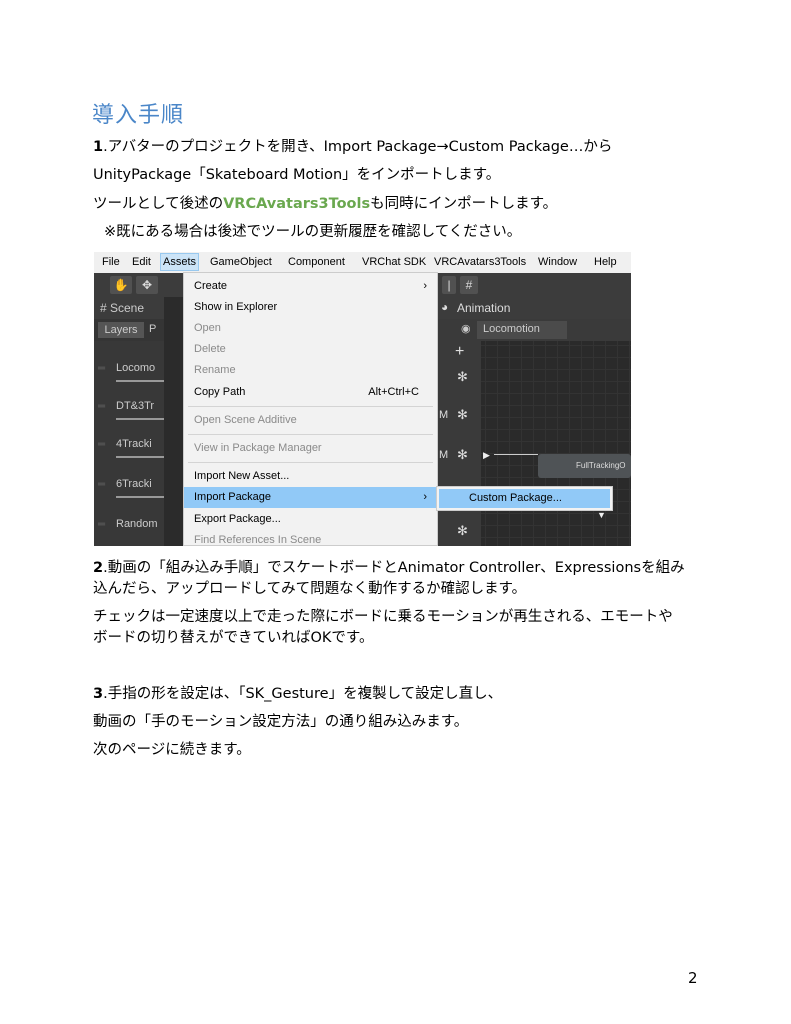  I want to click on transition-arrow-icon: ▶, so click(486, 455).